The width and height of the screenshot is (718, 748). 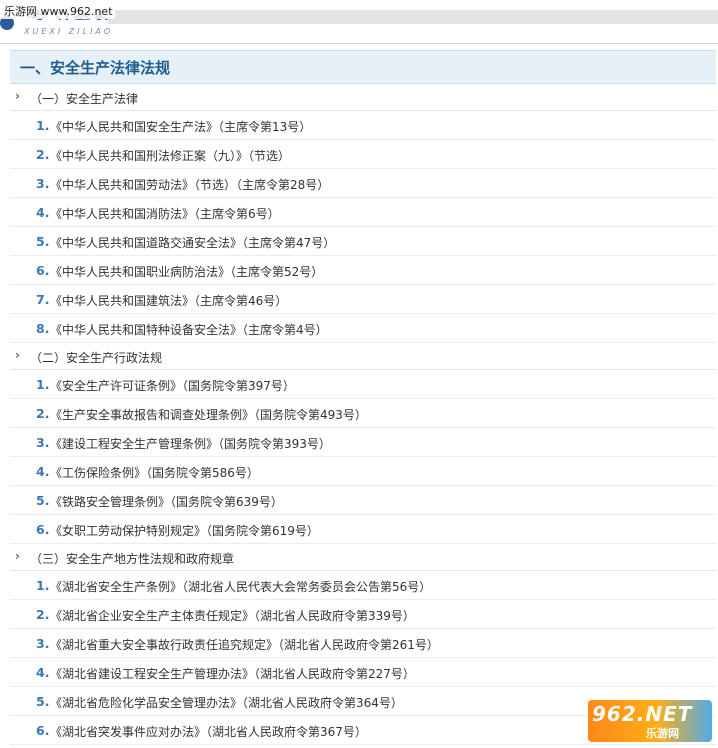 I want to click on law-list-item: 3. 《湖北省重大安全事故行政责任追究规定》（湖北省人民政府令第261号）, so click(x=363, y=643).